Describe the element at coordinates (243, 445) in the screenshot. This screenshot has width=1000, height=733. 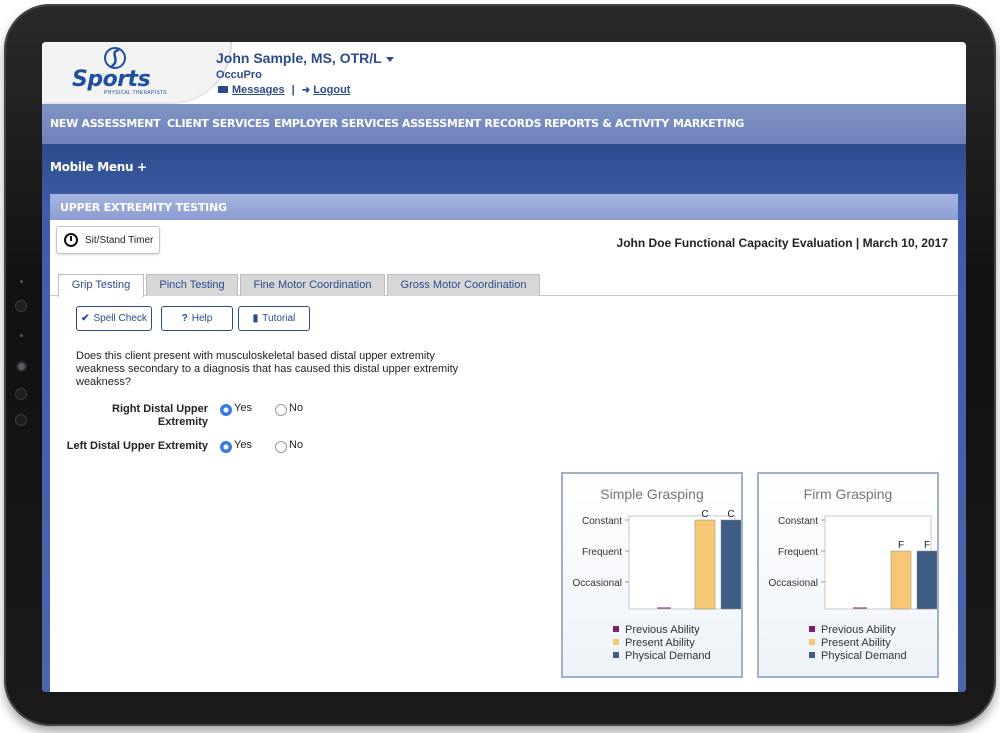
I see `left-yes-label: Yes` at that location.